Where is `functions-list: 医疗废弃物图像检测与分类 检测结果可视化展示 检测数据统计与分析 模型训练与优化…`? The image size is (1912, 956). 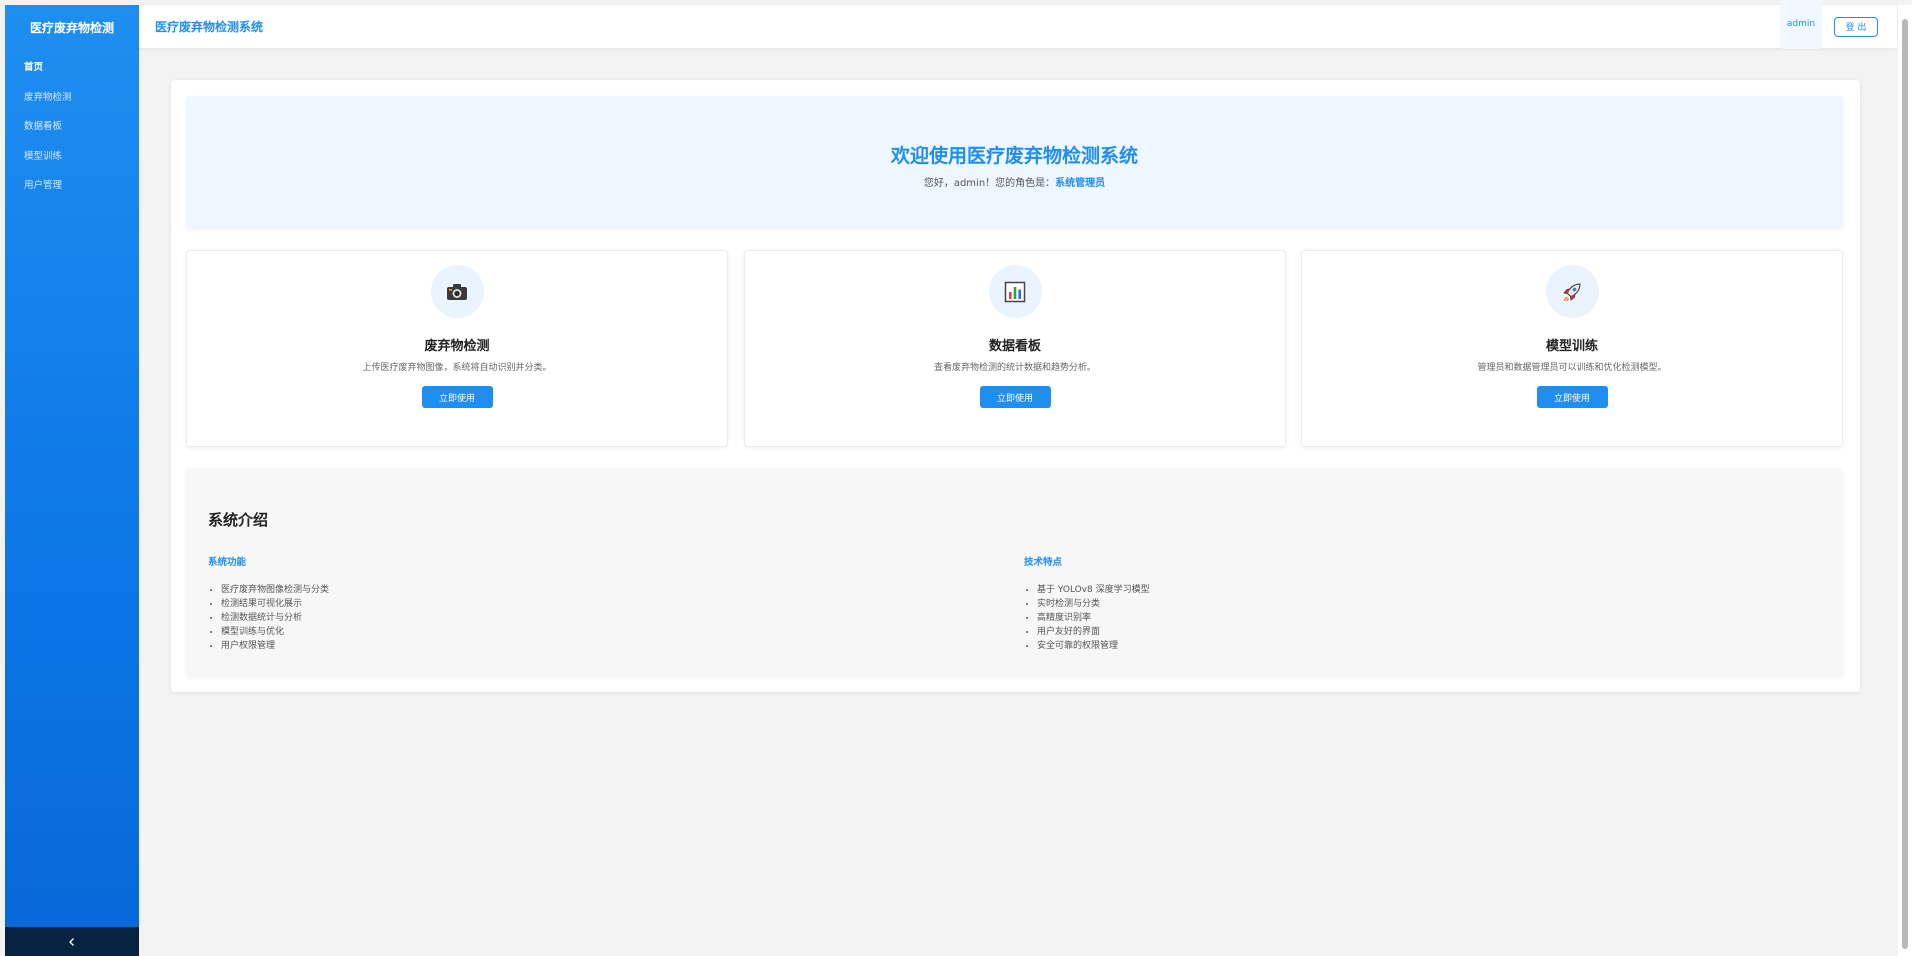
functions-list: 医疗废弃物图像检测与分类 检测结果可视化展示 检测数据统计与分析 模型训练与优化… is located at coordinates (268, 618).